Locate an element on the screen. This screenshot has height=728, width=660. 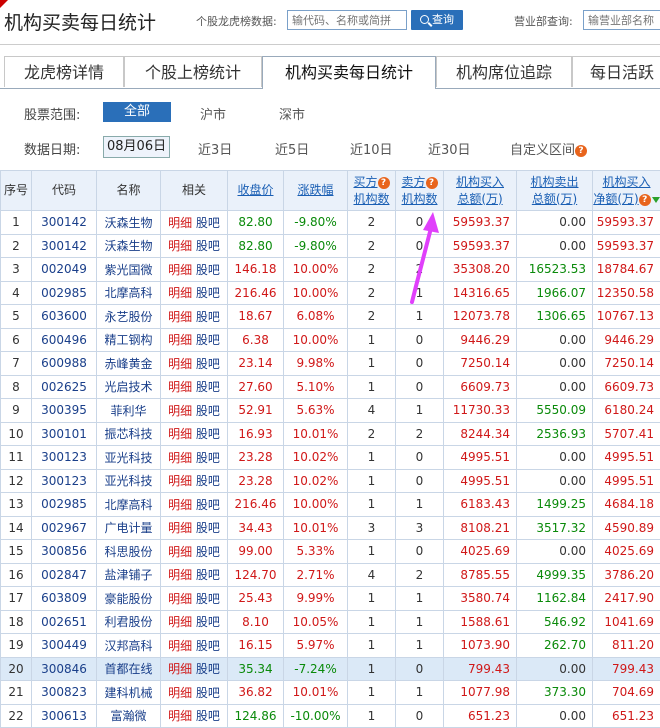
col-buy-total-line2: 总额(万) is located at coordinates (479, 199).